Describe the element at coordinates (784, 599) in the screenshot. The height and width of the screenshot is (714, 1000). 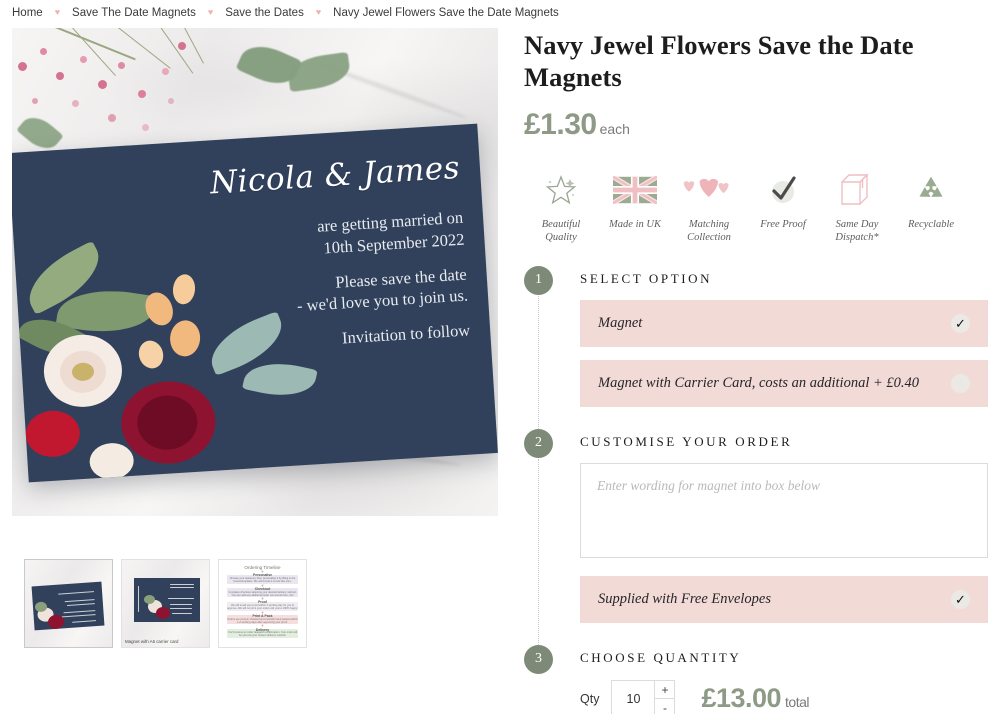
I see `option-free-envelopes: Supplied with Free Envelopes ✓` at that location.